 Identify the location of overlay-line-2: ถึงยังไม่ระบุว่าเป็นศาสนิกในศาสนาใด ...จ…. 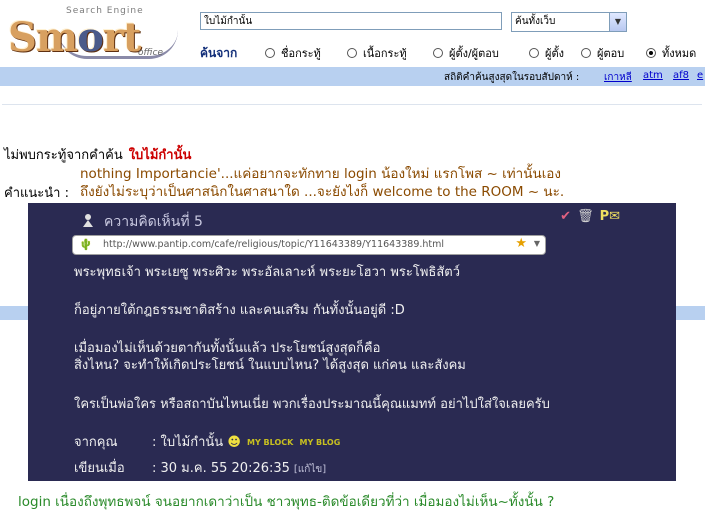
(322, 192).